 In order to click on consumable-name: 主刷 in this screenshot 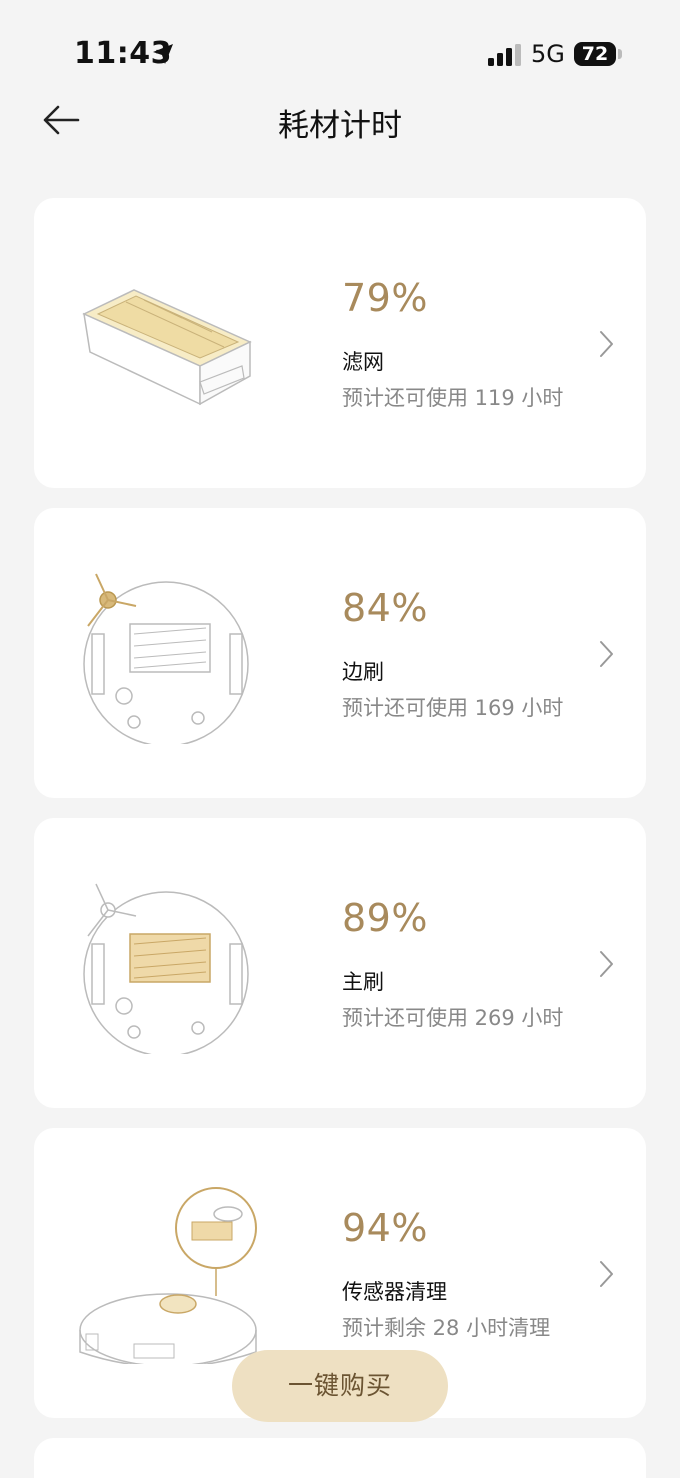, I will do `click(363, 982)`.